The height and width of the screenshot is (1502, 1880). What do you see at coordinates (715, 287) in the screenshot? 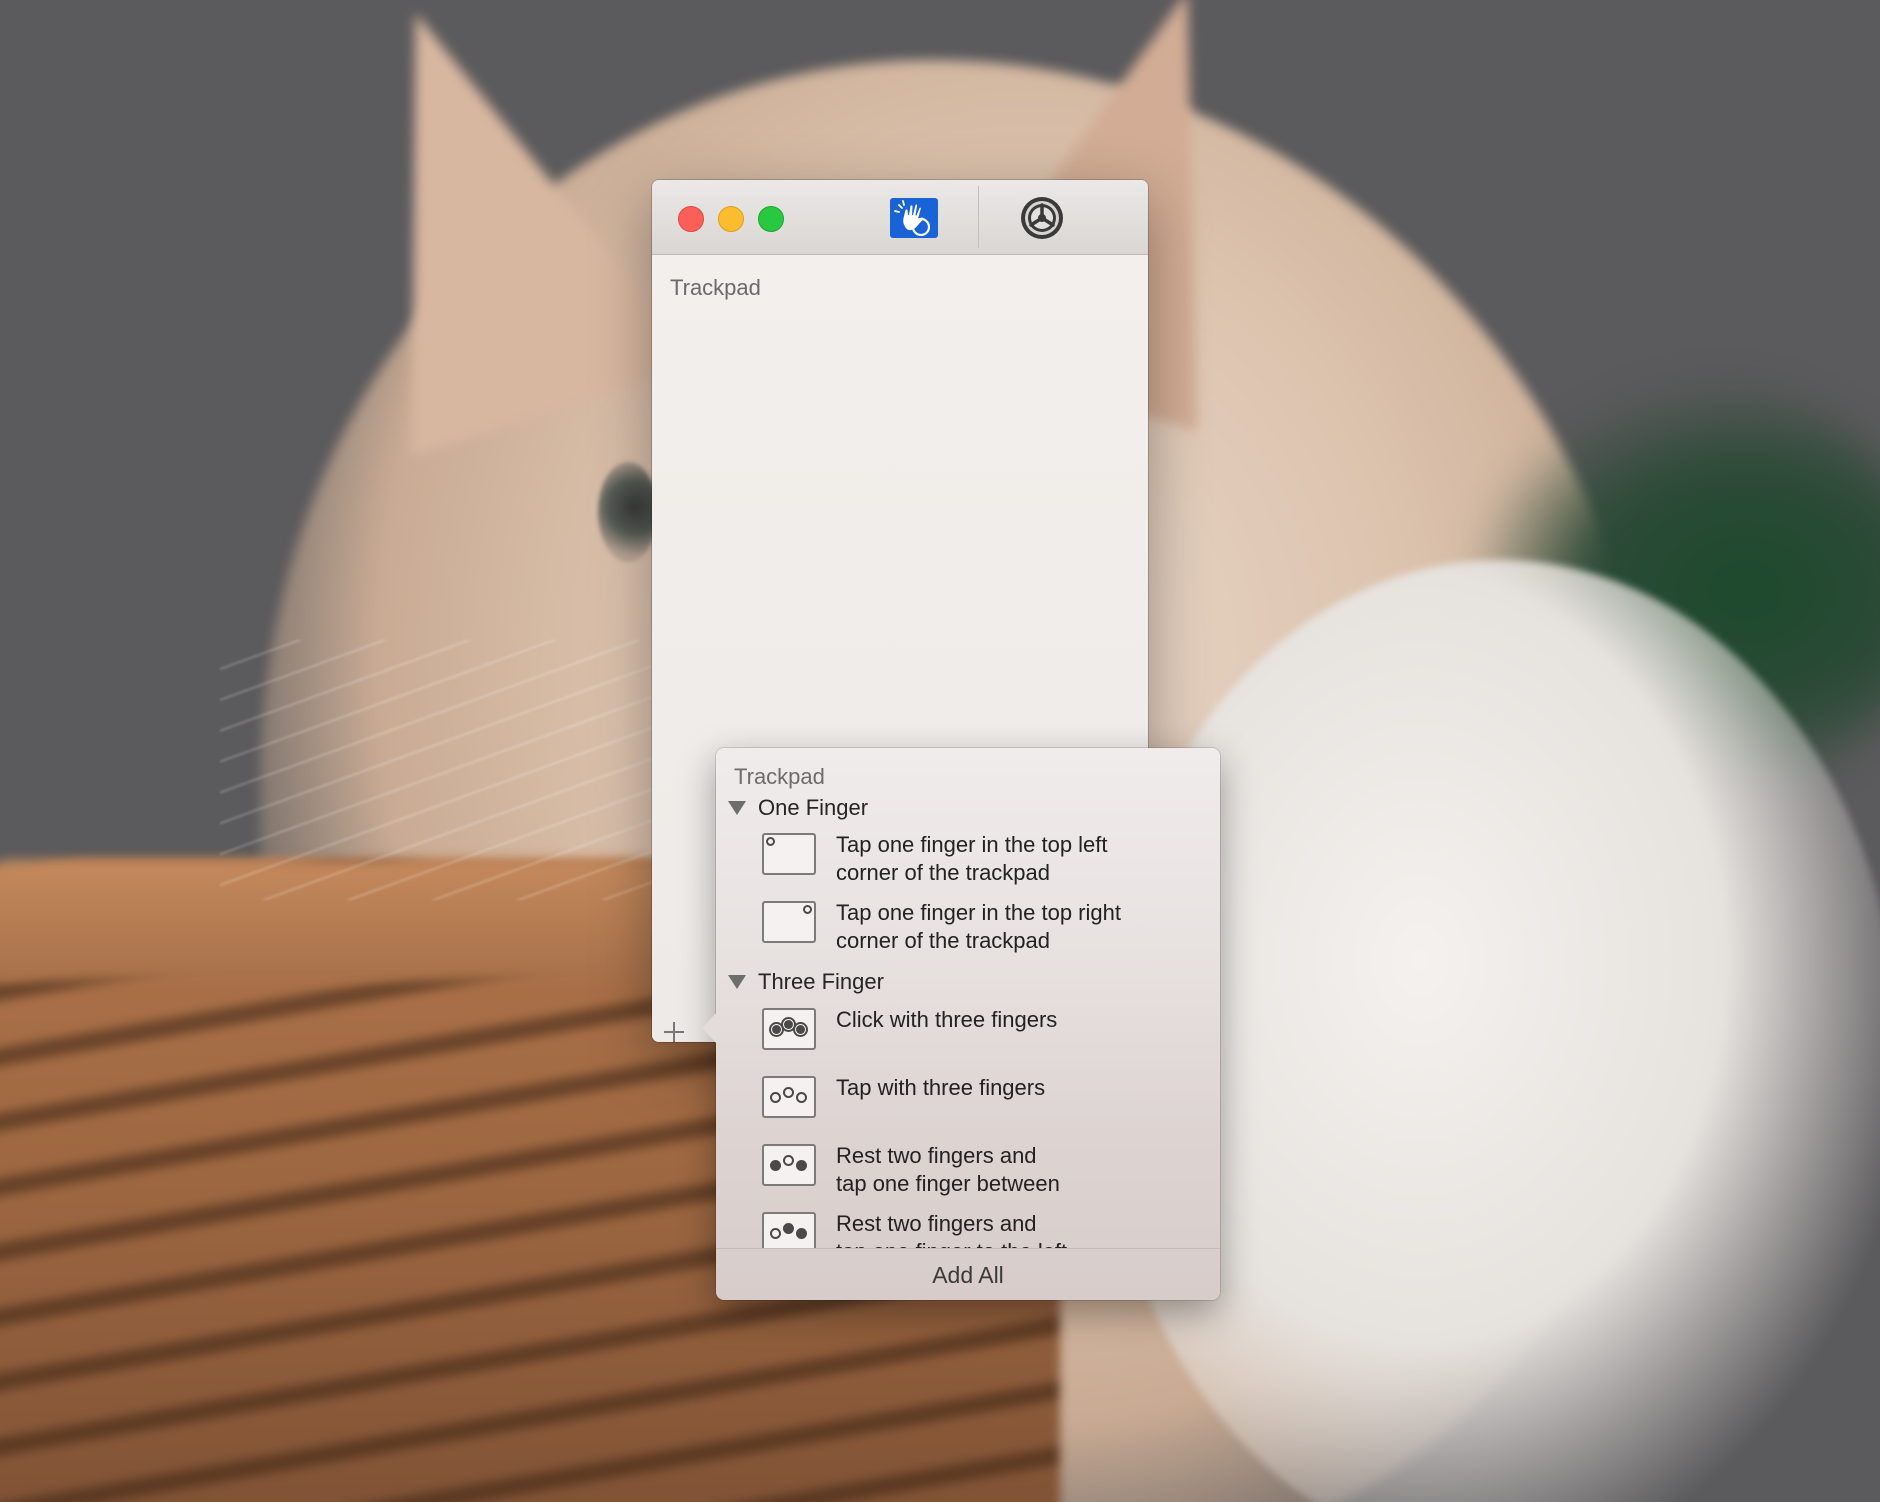
I see `section-title: Trackpad` at bounding box center [715, 287].